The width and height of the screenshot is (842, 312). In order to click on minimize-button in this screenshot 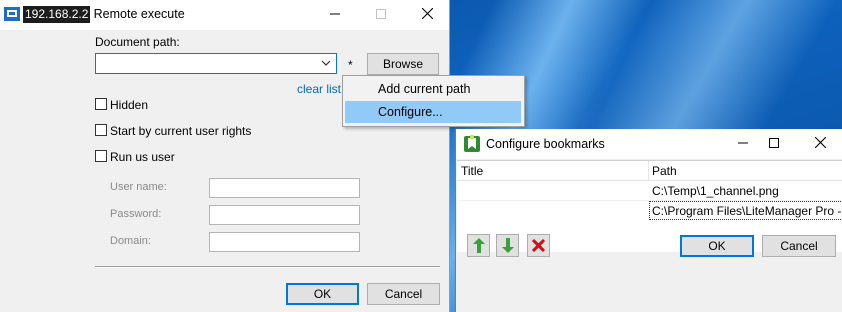, I will do `click(335, 15)`.